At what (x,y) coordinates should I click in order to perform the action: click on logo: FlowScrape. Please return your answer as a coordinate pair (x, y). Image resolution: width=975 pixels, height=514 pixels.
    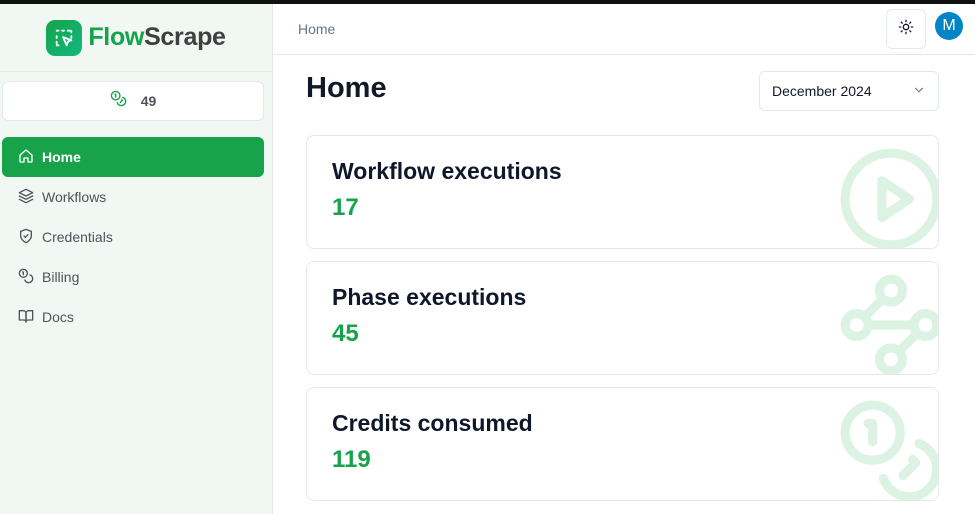
    Looking at the image, I should click on (136, 38).